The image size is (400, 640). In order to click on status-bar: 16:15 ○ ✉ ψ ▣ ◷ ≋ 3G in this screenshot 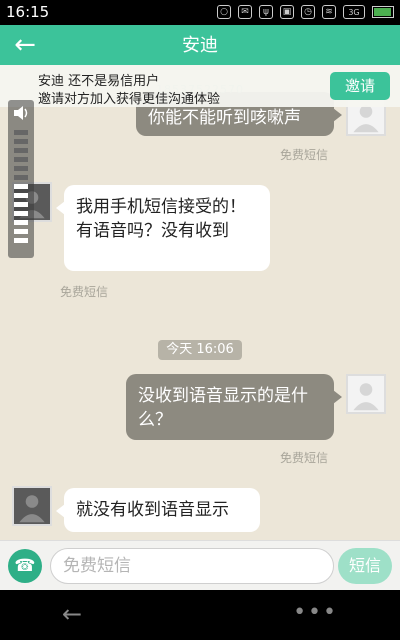, I will do `click(200, 12)`.